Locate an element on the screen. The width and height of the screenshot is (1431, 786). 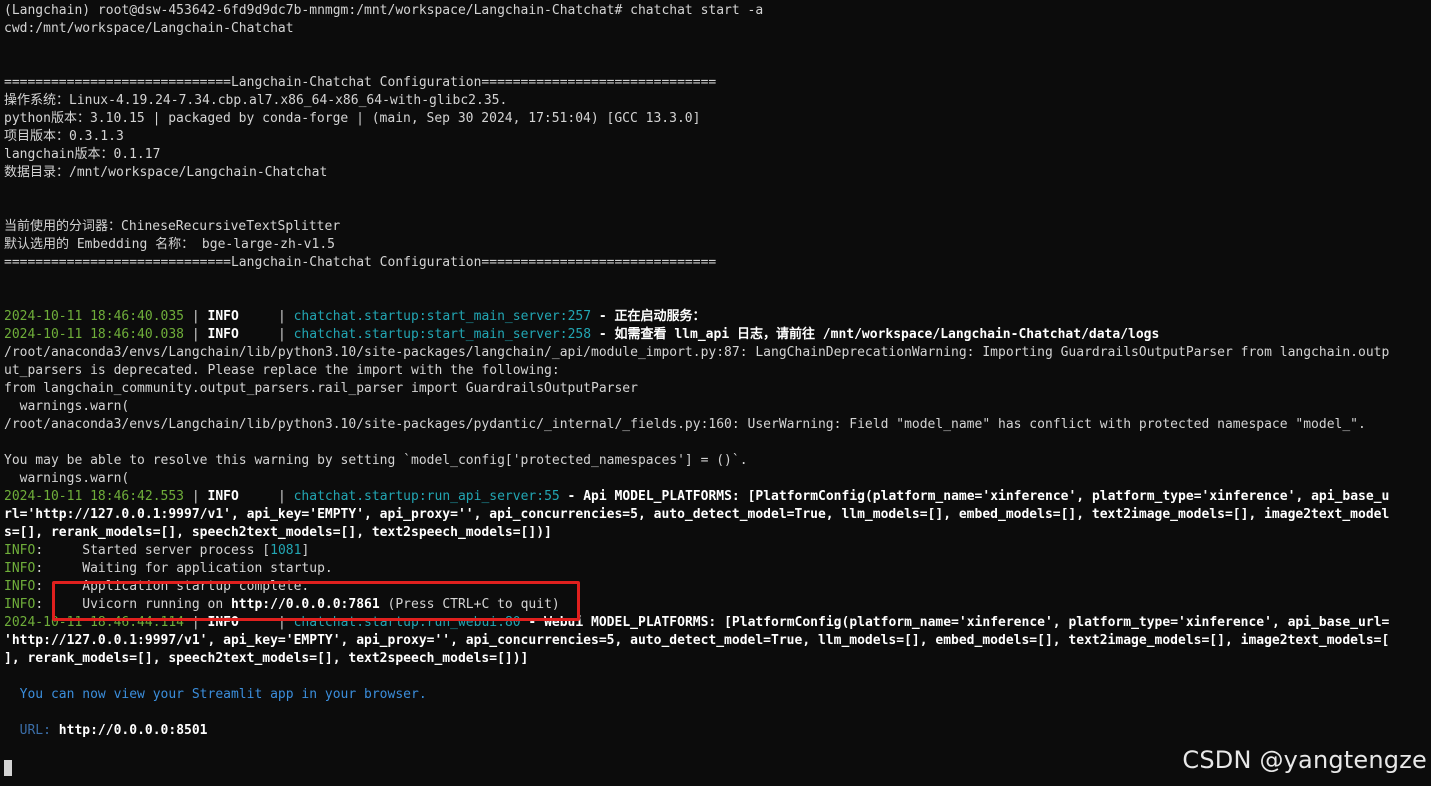
uvicorn-message: : Uvicorn running on is located at coordinates (133, 604).